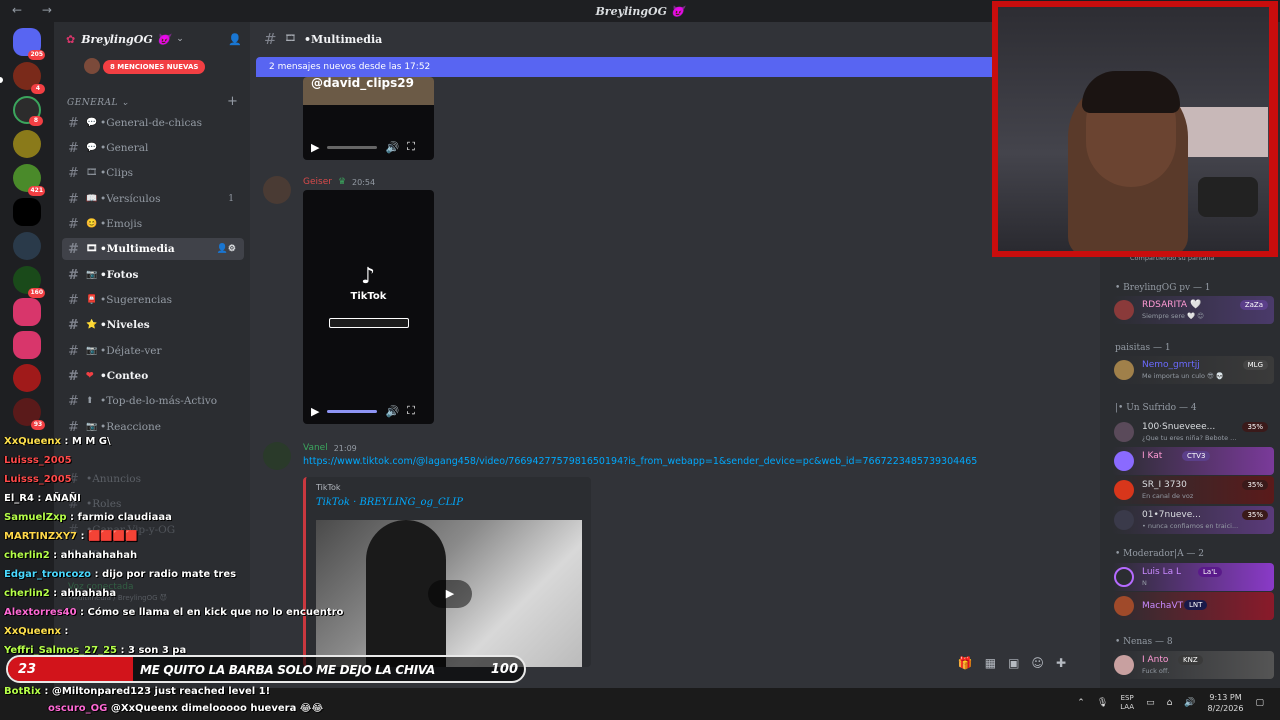 Image resolution: width=1280 pixels, height=720 pixels. What do you see at coordinates (232, 101) in the screenshot?
I see `add-channel-icon: +` at bounding box center [232, 101].